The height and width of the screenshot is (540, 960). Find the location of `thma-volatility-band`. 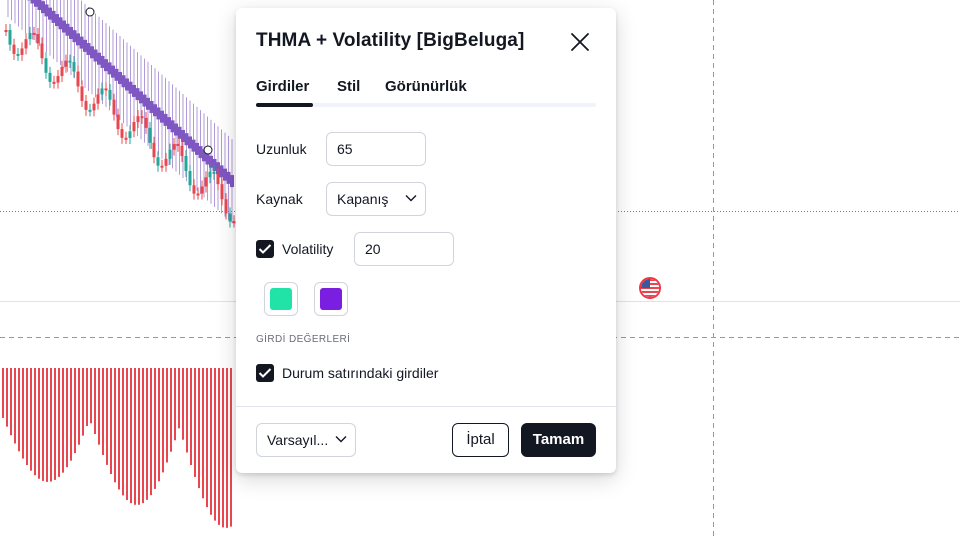

thma-volatility-band is located at coordinates (120, 112).